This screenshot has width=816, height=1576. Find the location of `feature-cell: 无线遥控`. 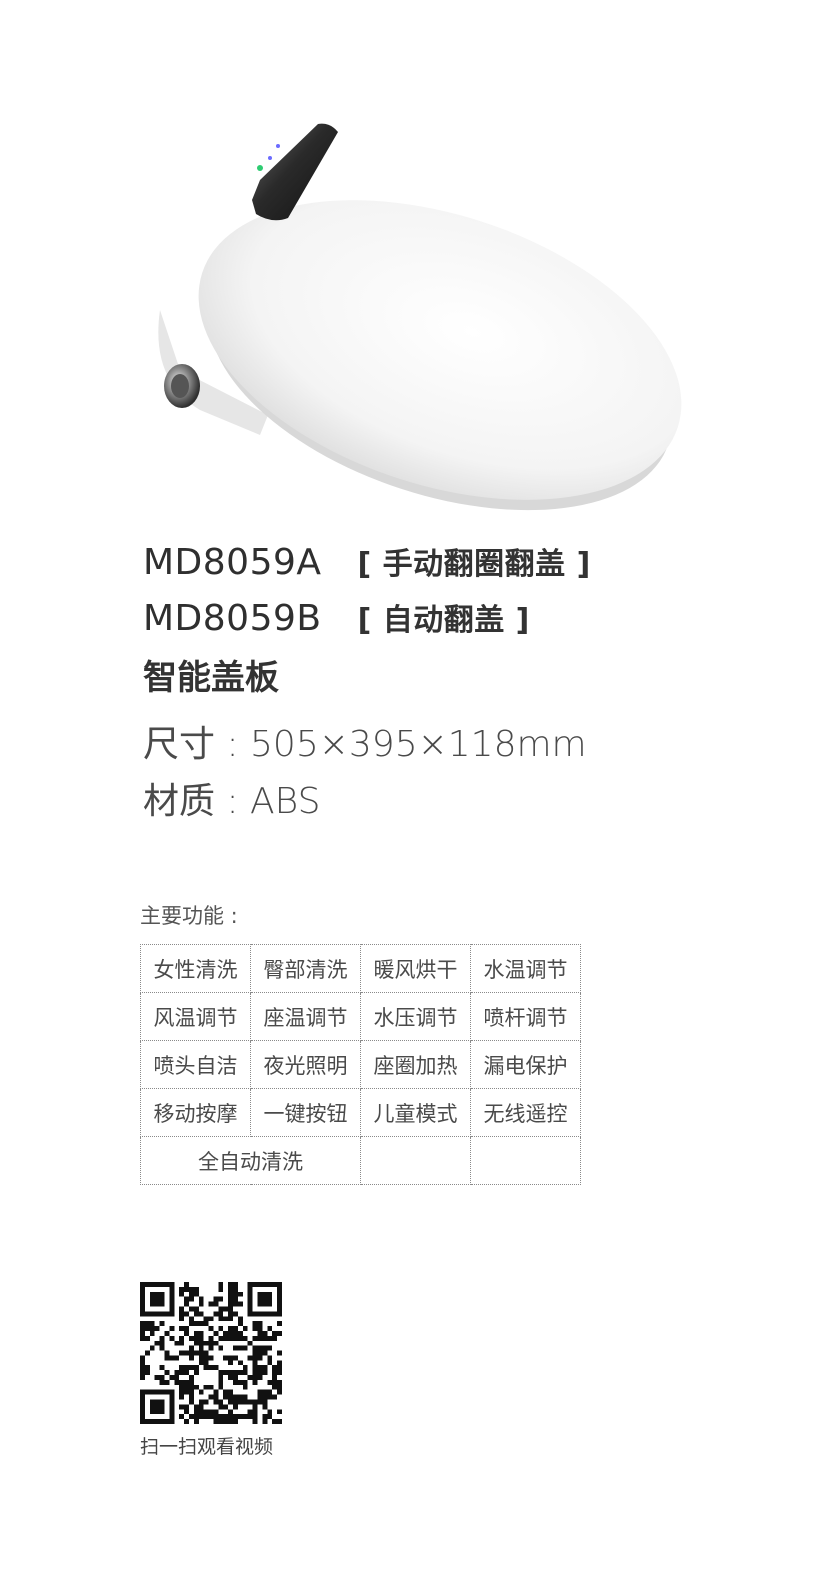

feature-cell: 无线遥控 is located at coordinates (525, 1112).